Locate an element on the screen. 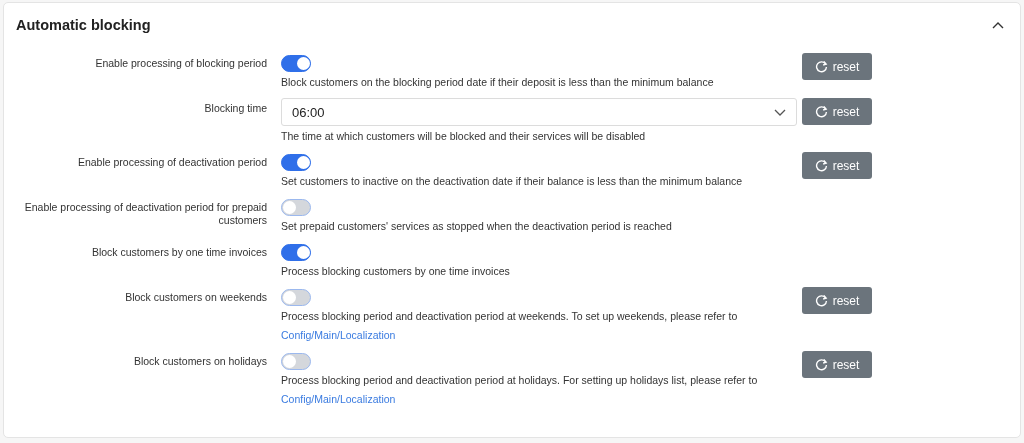 Image resolution: width=1024 pixels, height=443 pixels. section-title: Automatic blocking is located at coordinates (83, 25).